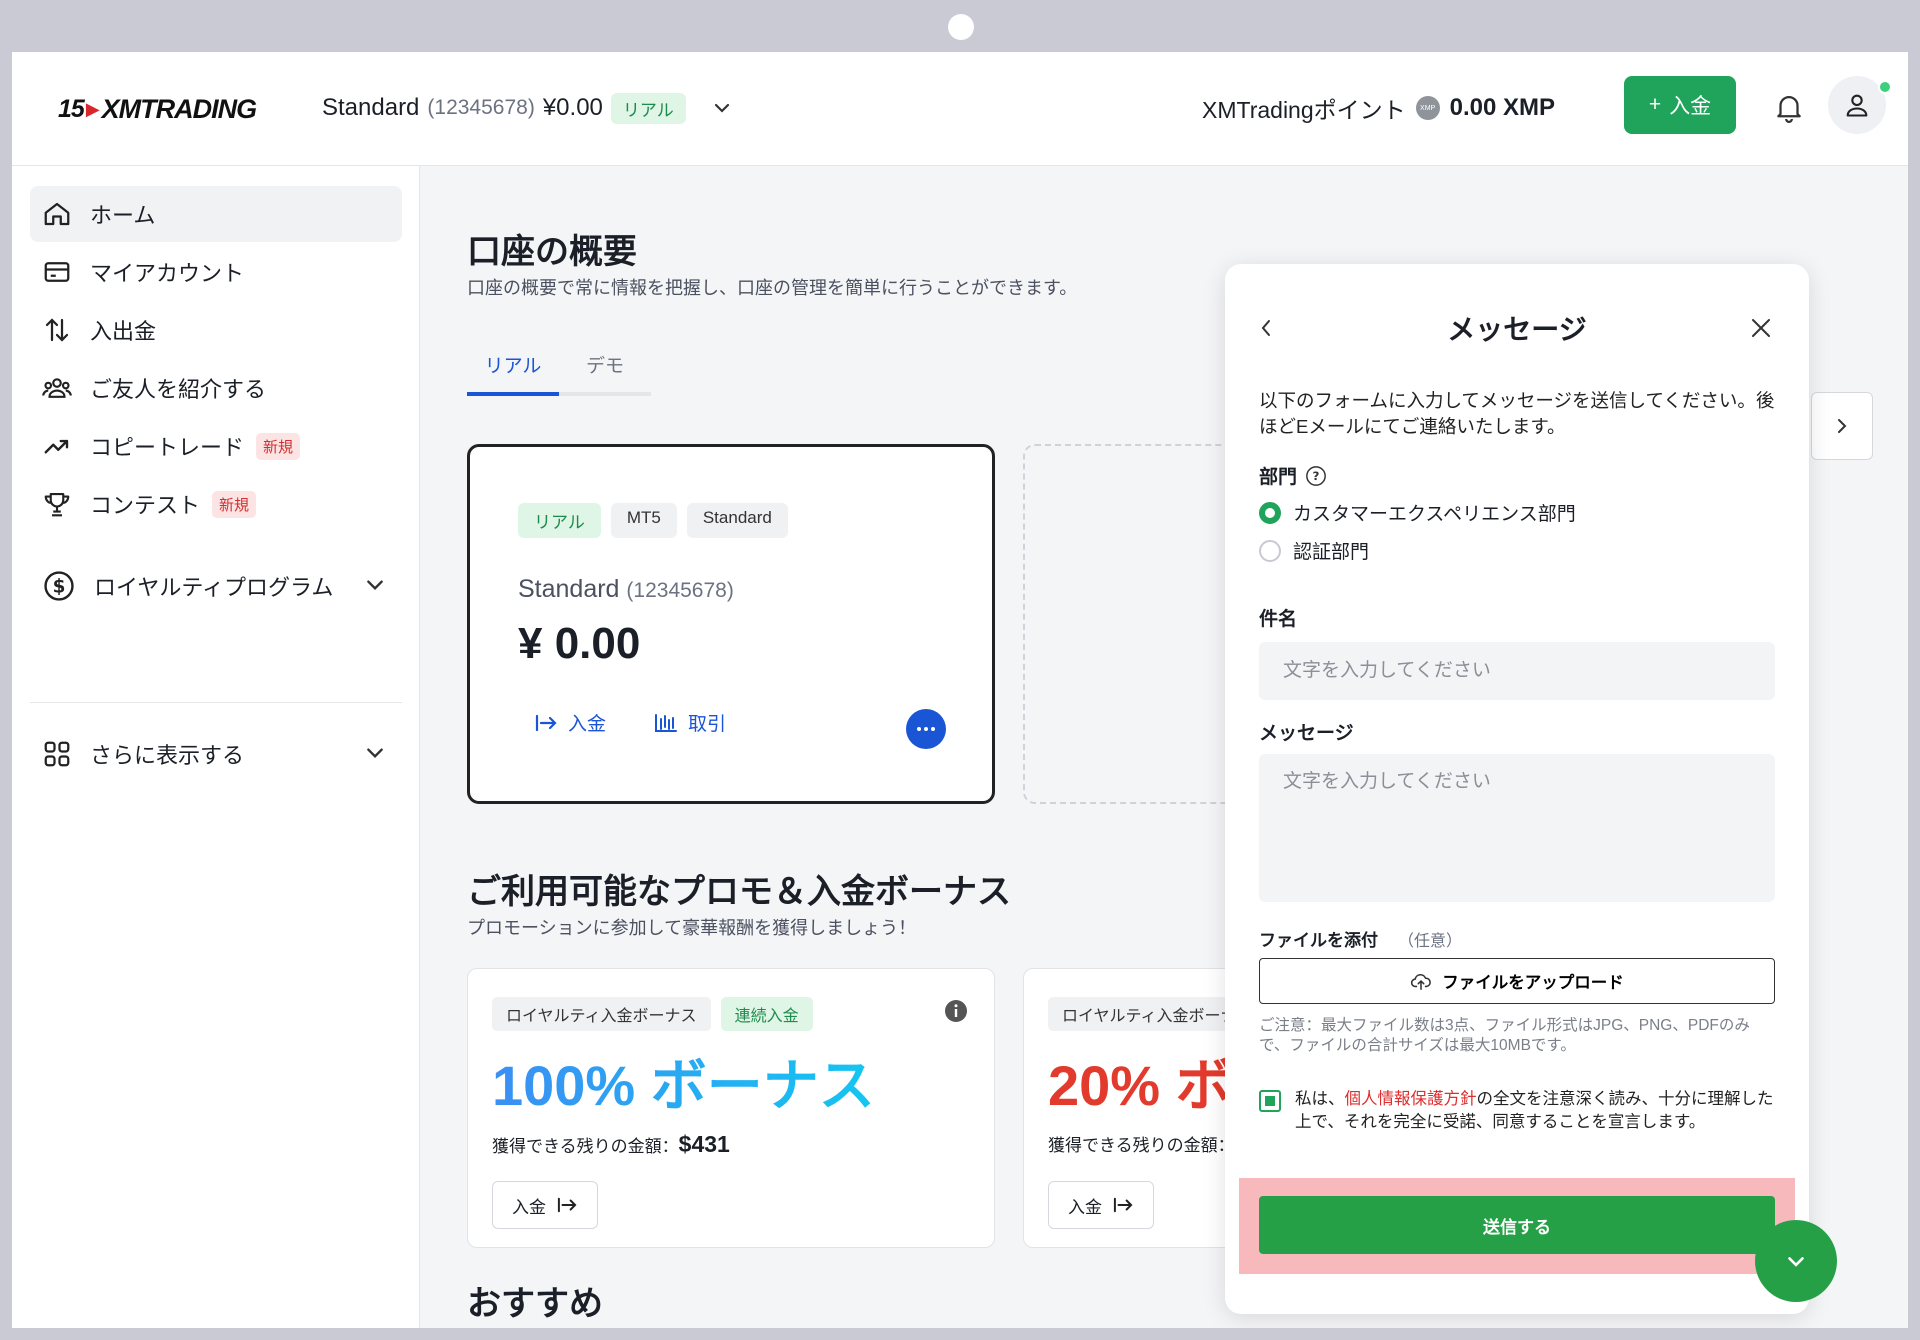 The height and width of the screenshot is (1340, 1920). Describe the element at coordinates (652, 1014) in the screenshot. I see `promo-chips: ロイヤルティ入金ボーナス 連続入金` at that location.